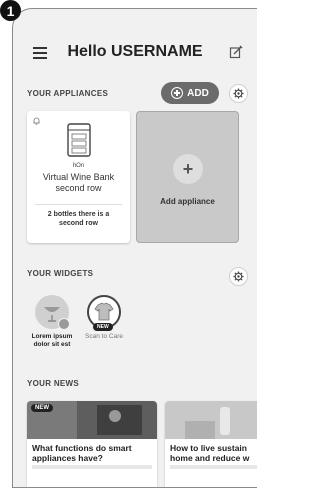  I want to click on widget-label: Lorem ipsum dolor sit est, so click(52, 341).